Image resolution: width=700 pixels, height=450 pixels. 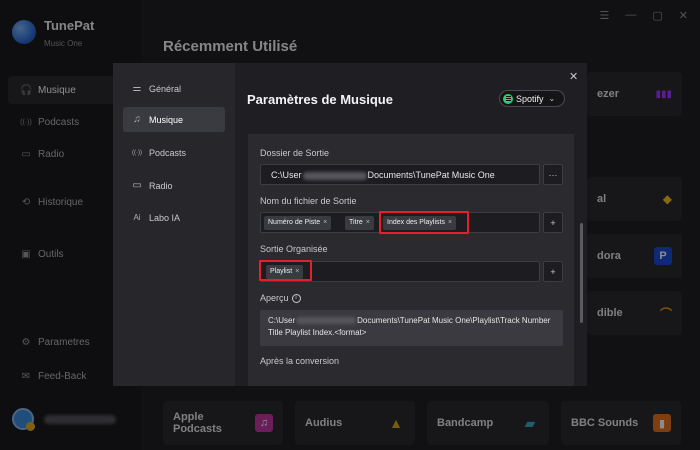 I want to click on radio-icon: ▭, so click(x=137, y=185).